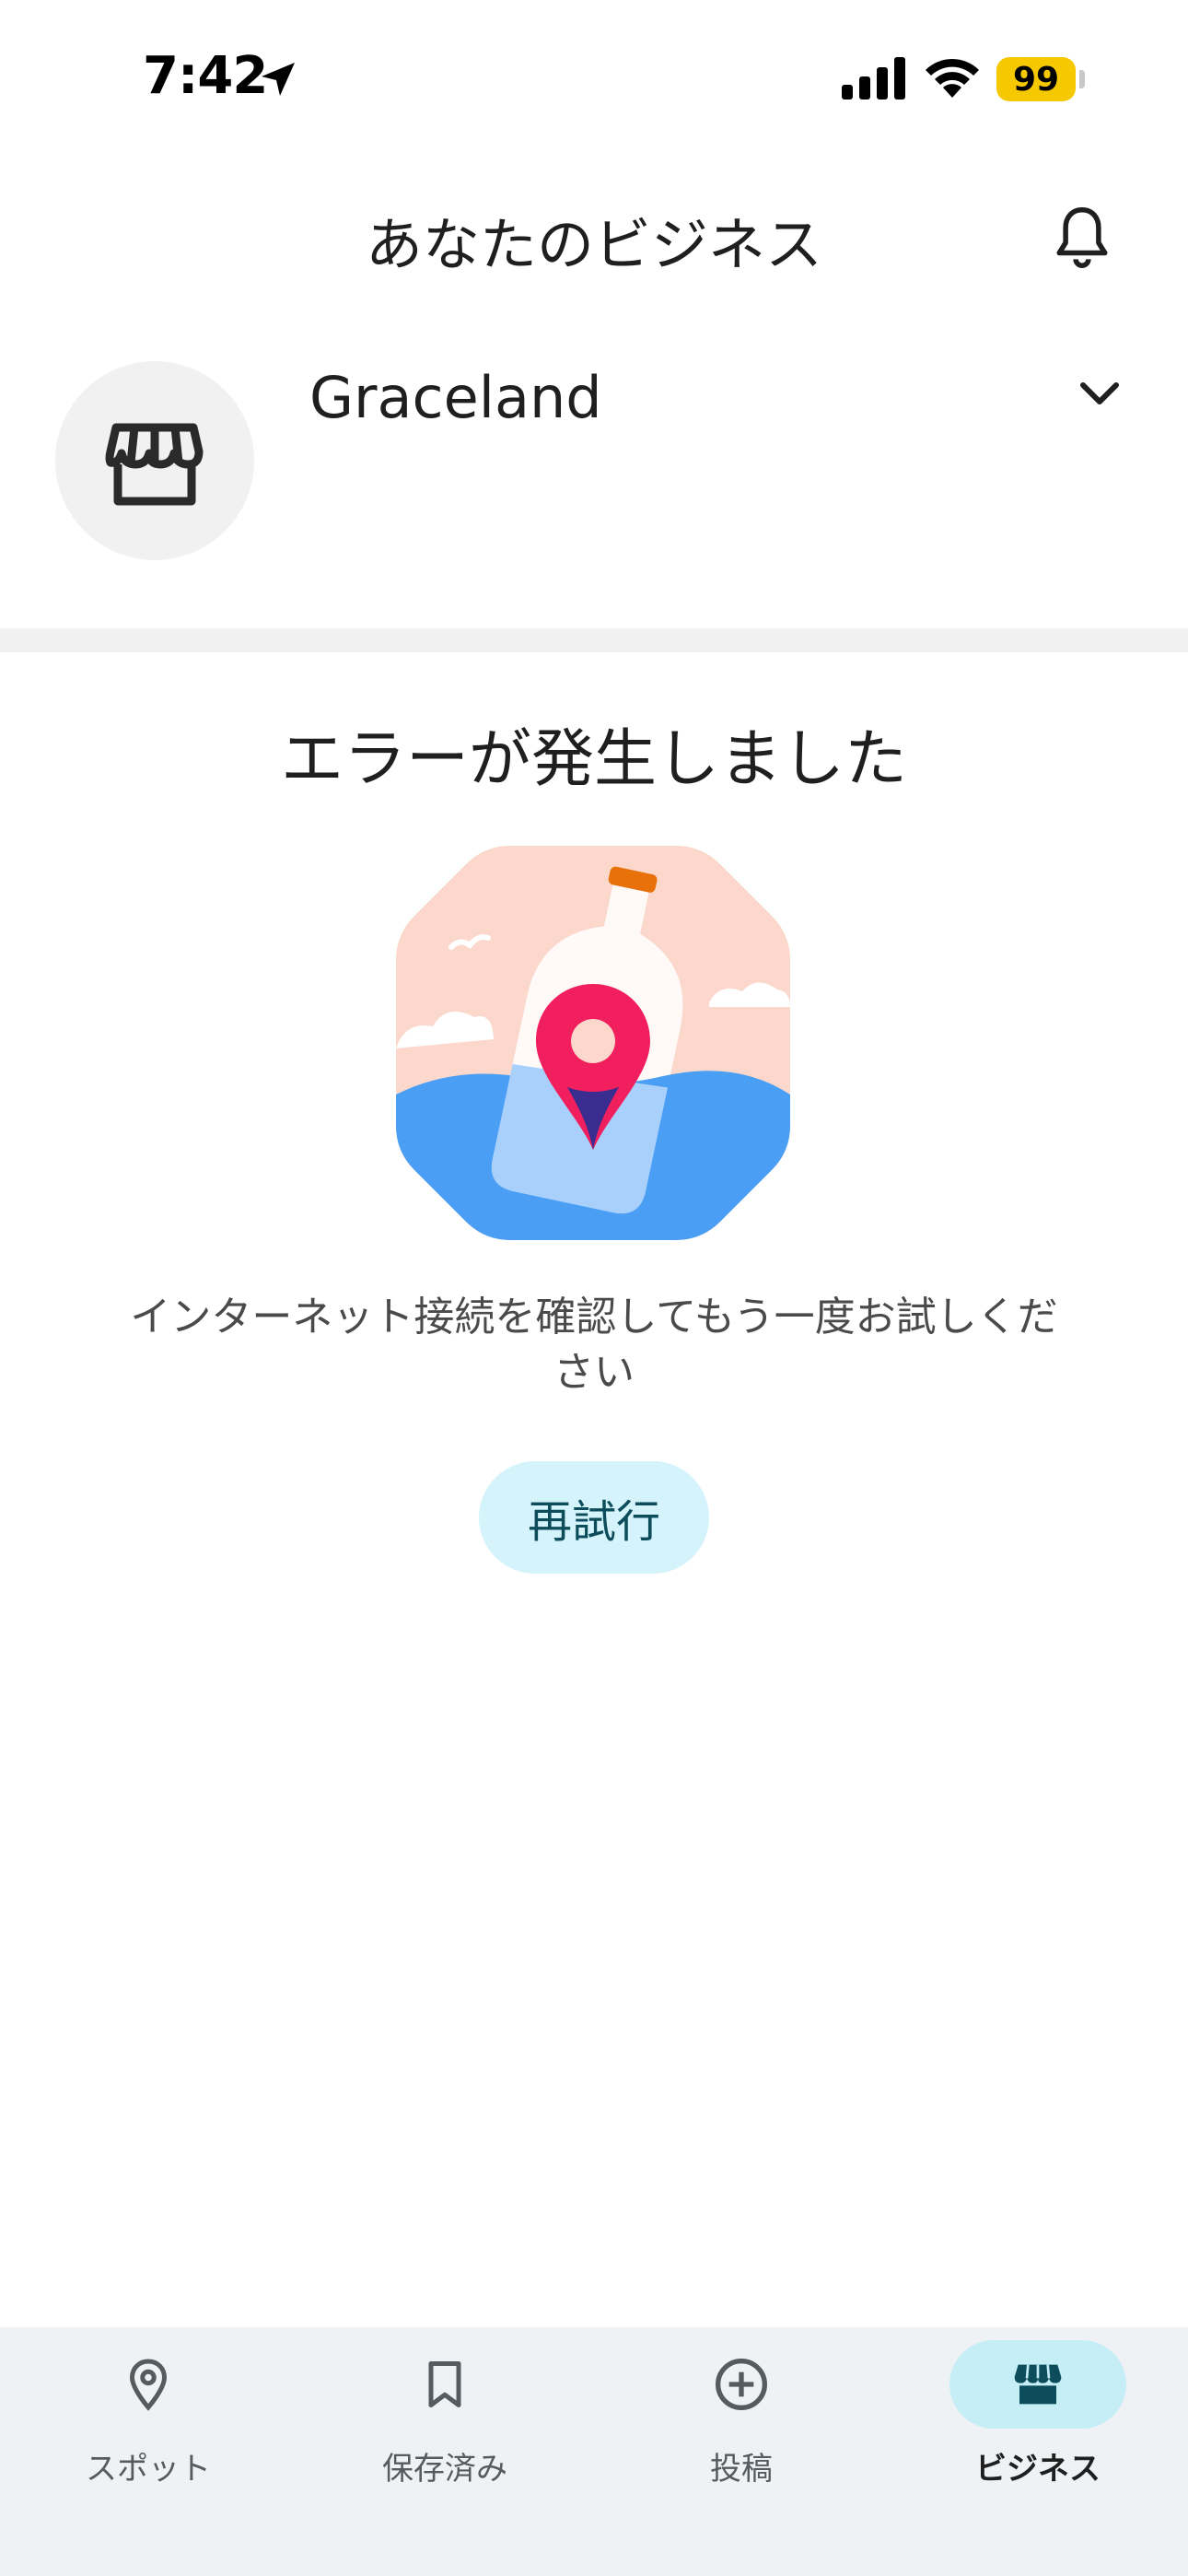 The image size is (1188, 2576). I want to click on wifi-icon, so click(952, 78).